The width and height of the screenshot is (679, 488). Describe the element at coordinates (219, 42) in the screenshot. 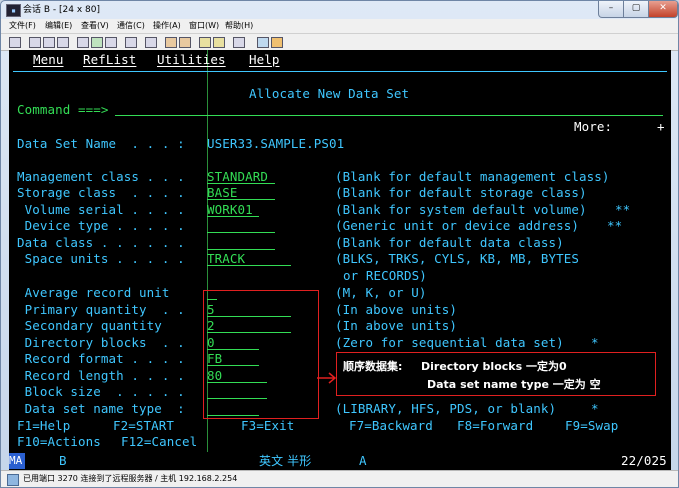

I see `macro-play-icon` at that location.